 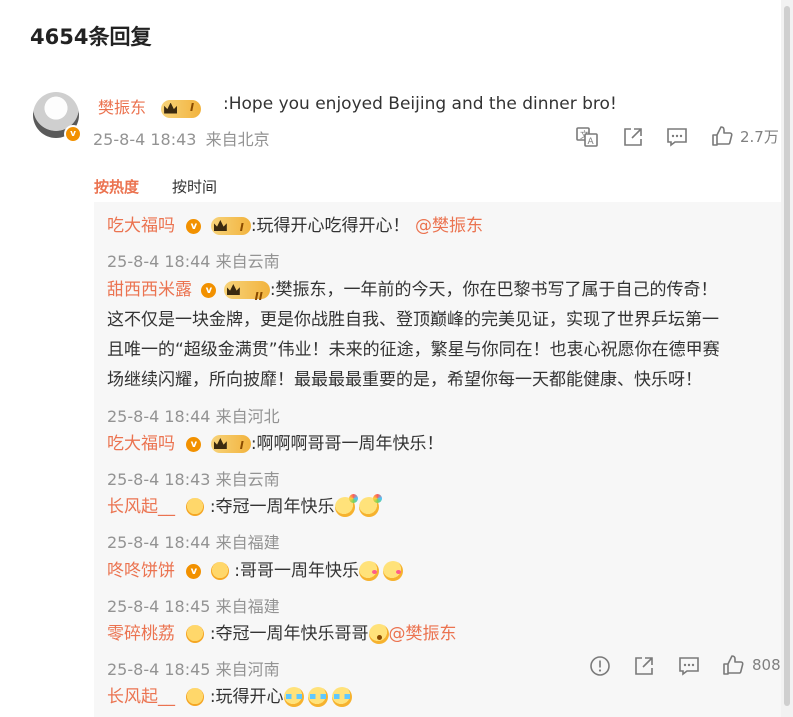 I want to click on reply-item: 零碎桃荔 :夺冠一周年快乐哥哥 @樊振东, so click(x=282, y=634).